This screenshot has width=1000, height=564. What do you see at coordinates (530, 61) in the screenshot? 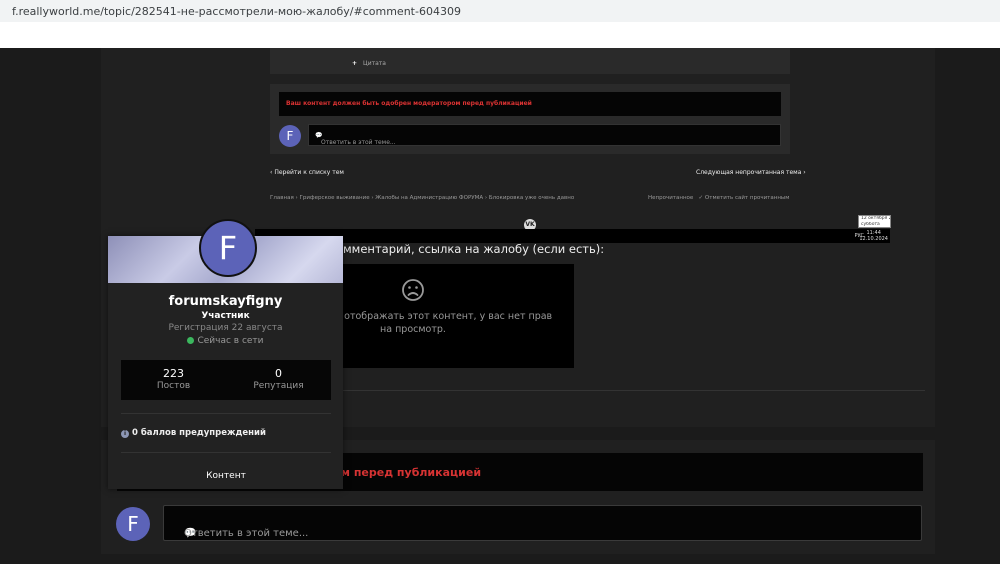
I see `inner-post-footer` at bounding box center [530, 61].